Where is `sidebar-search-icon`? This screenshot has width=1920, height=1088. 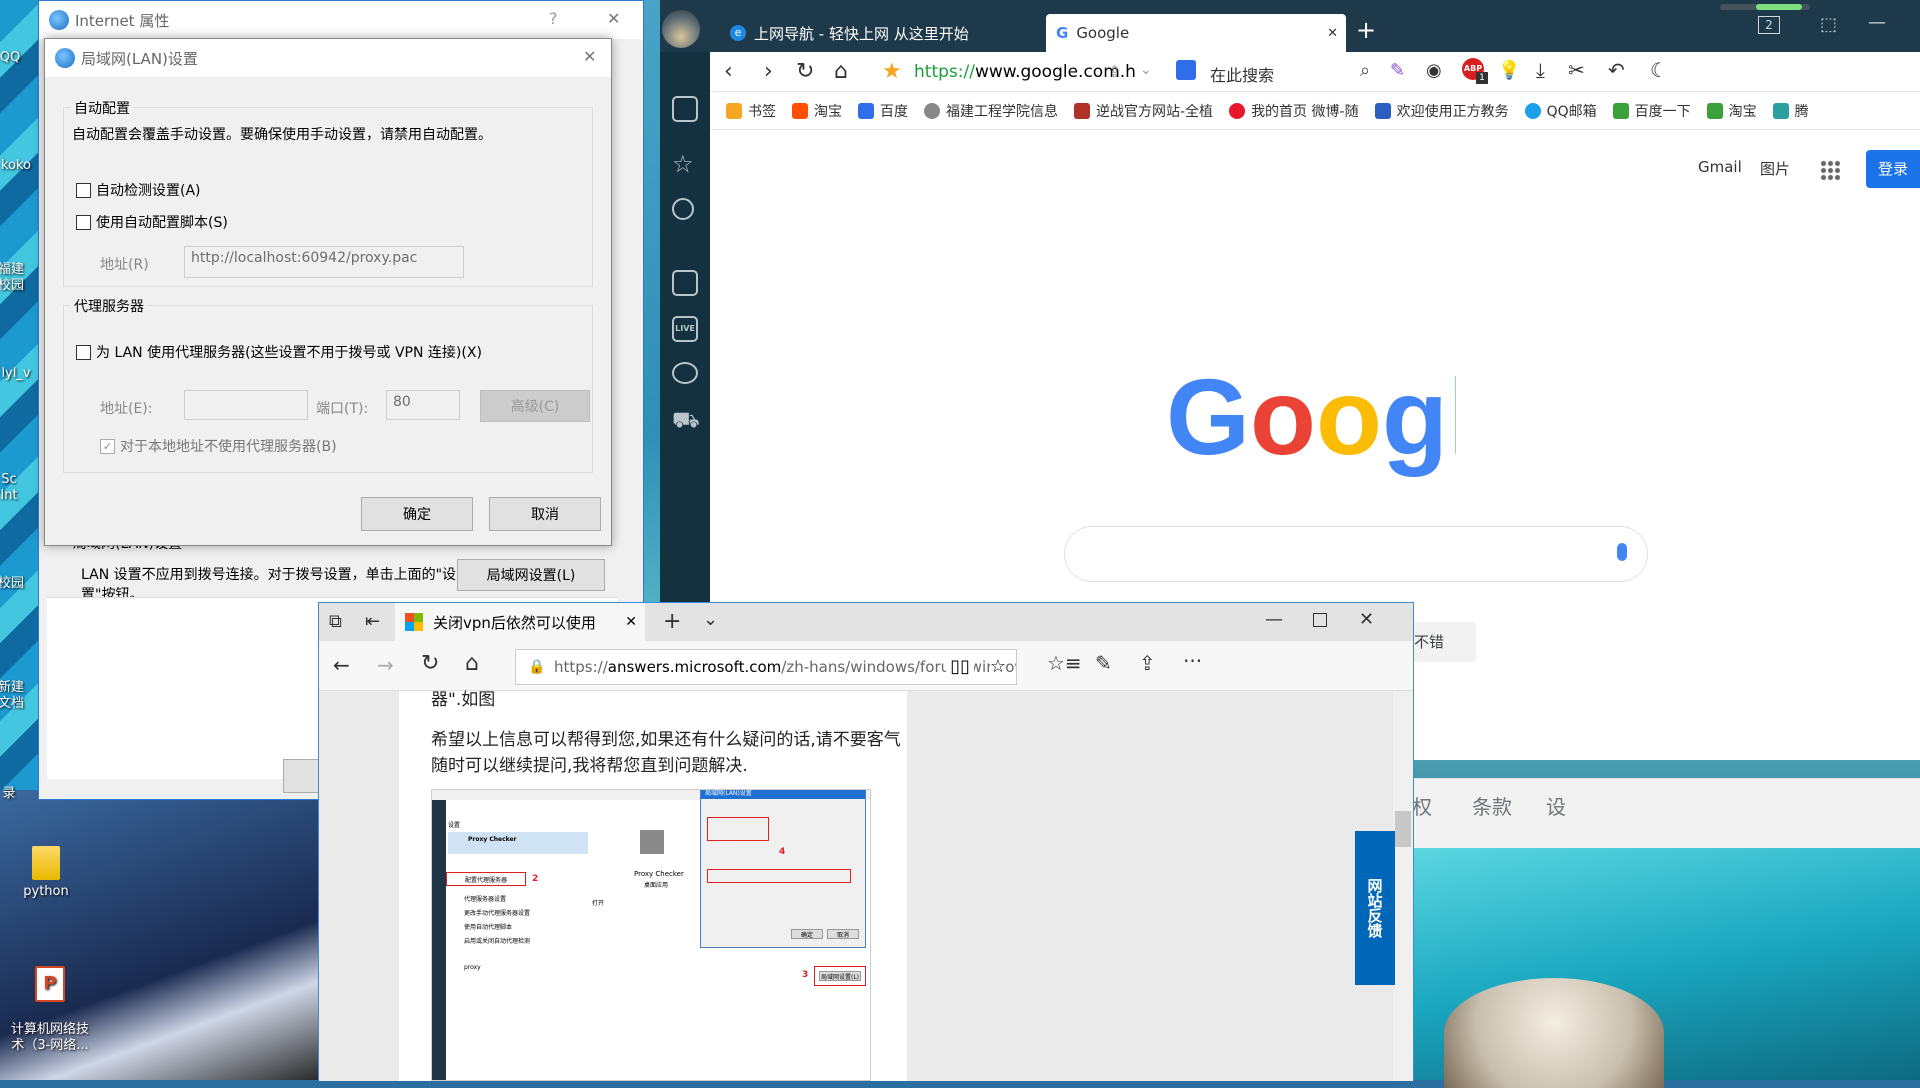 sidebar-search-icon is located at coordinates (683, 209).